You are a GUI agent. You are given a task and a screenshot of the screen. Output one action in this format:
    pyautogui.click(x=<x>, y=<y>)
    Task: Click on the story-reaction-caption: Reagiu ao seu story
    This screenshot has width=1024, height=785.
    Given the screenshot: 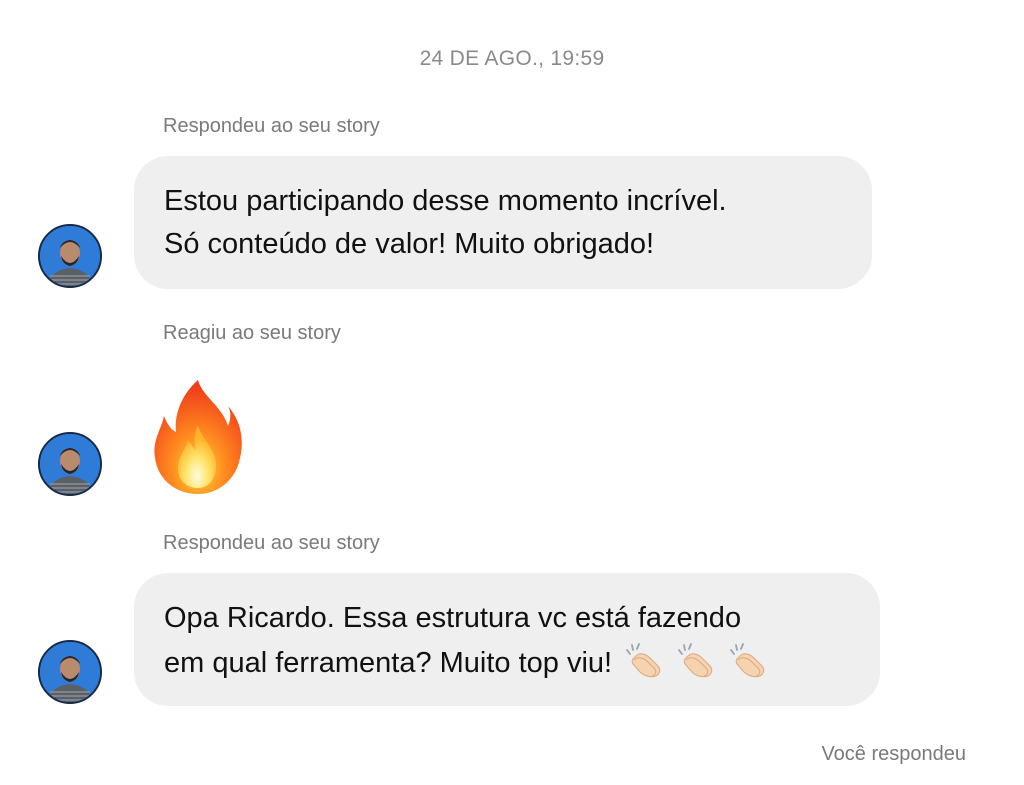 What is the action you would take?
    pyautogui.click(x=252, y=333)
    